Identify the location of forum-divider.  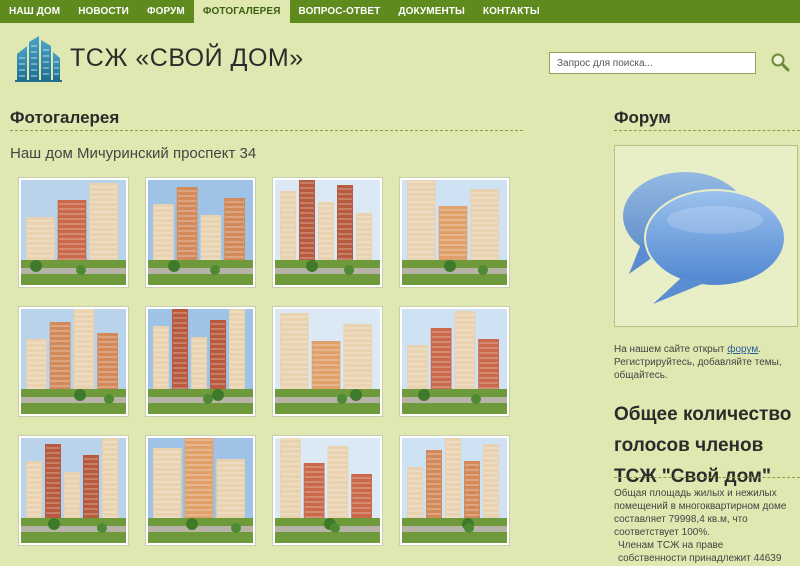
(707, 130).